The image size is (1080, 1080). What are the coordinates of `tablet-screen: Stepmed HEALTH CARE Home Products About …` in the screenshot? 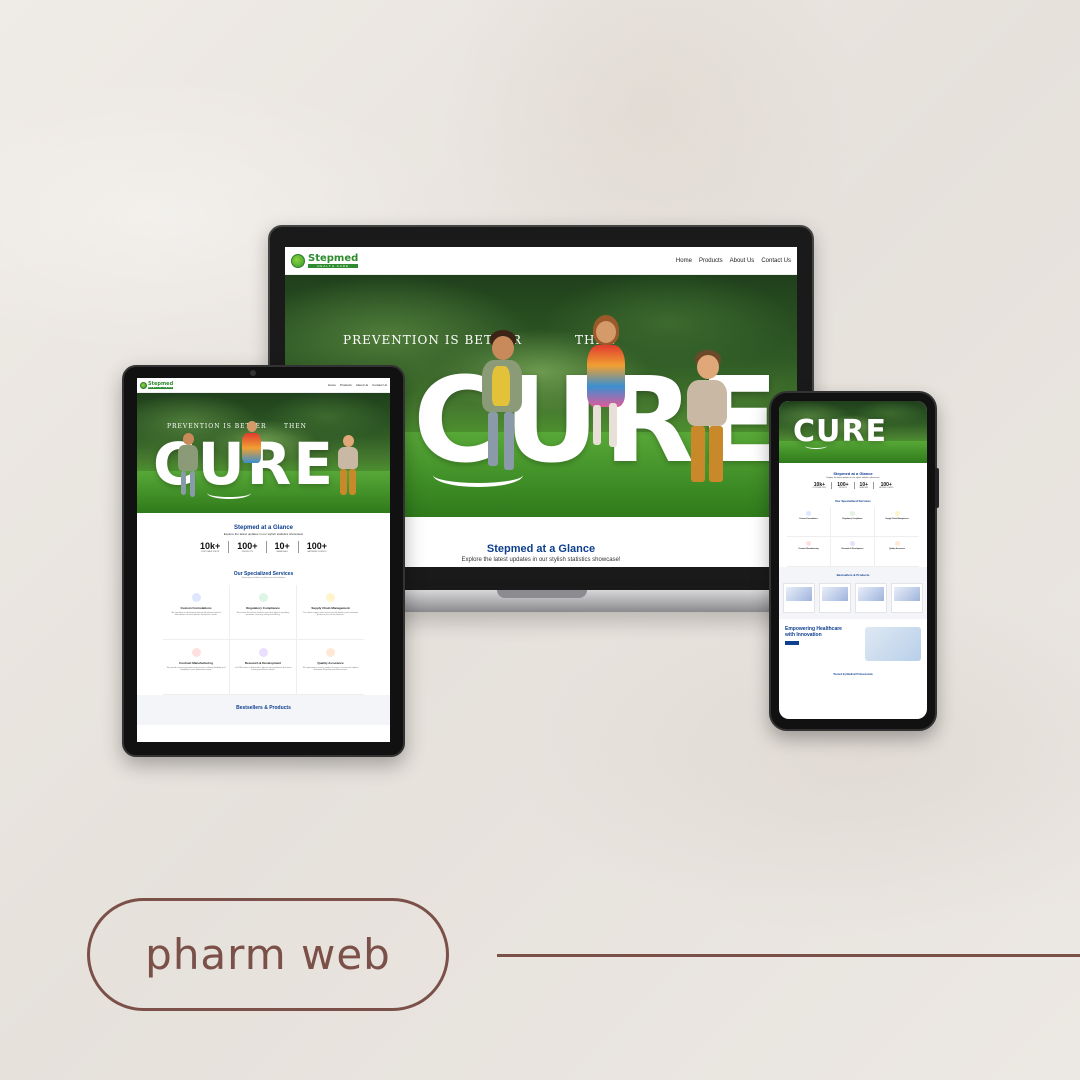 It's located at (263, 560).